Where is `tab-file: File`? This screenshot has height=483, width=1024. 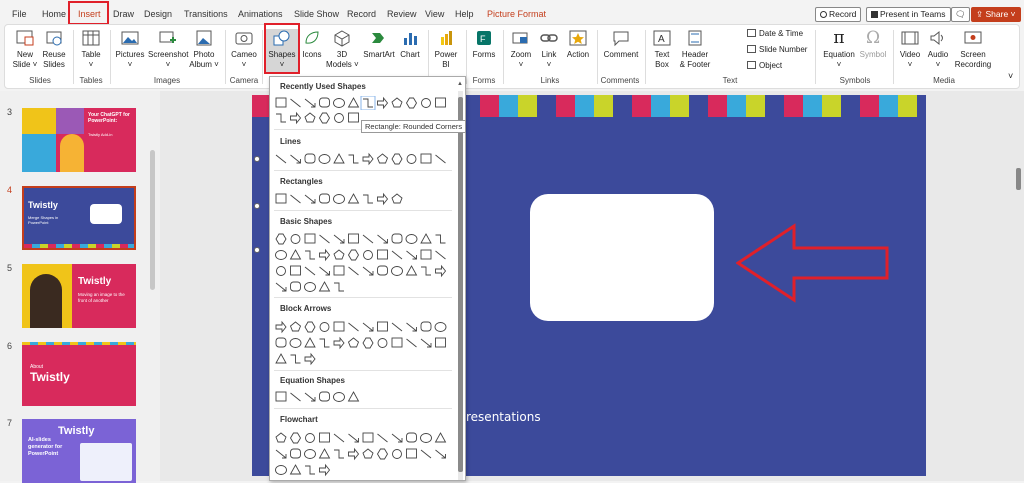
tab-file: File is located at coordinates (19, 14).